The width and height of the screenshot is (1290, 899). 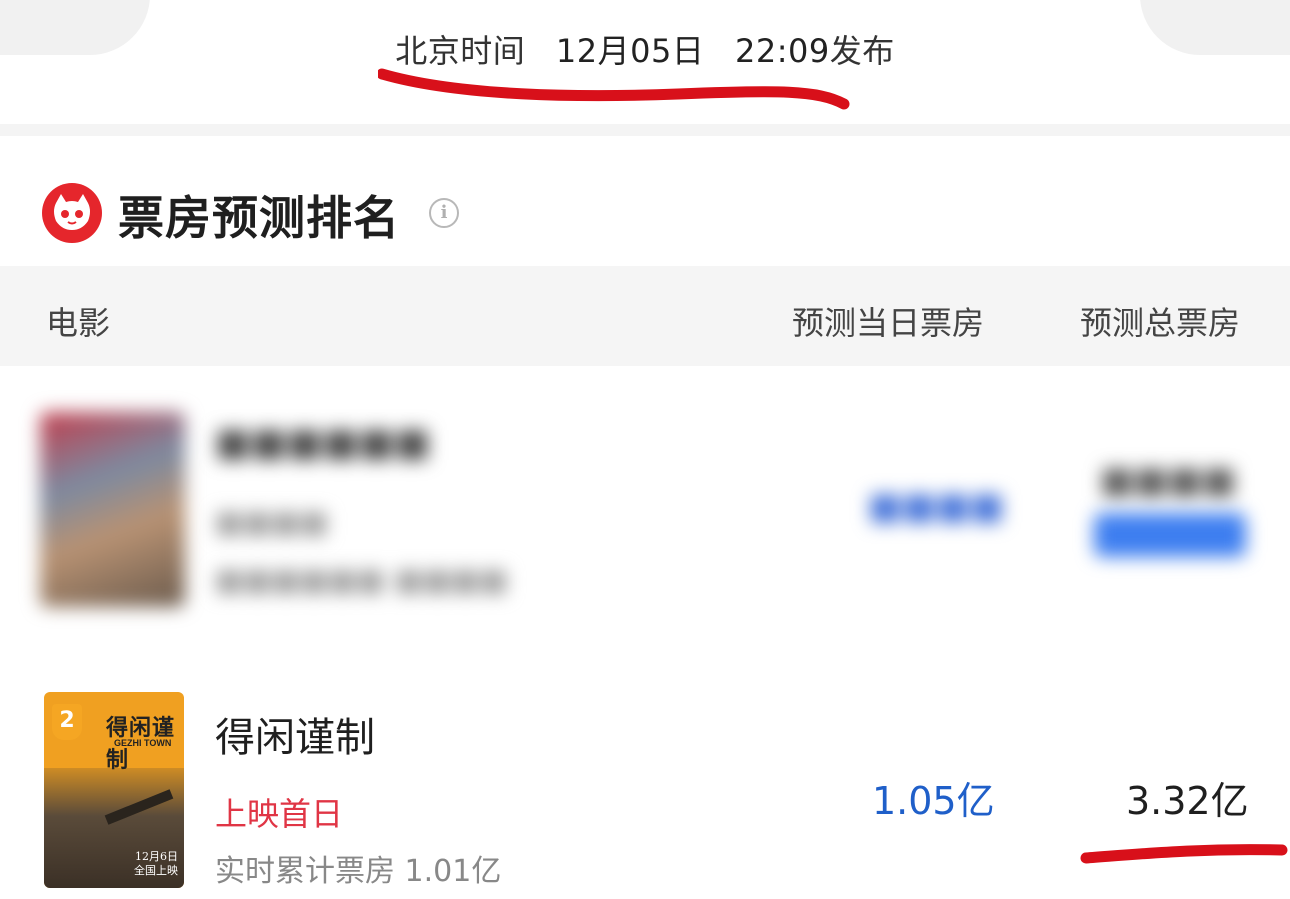 I want to click on annotation-underline, so click(x=614, y=89).